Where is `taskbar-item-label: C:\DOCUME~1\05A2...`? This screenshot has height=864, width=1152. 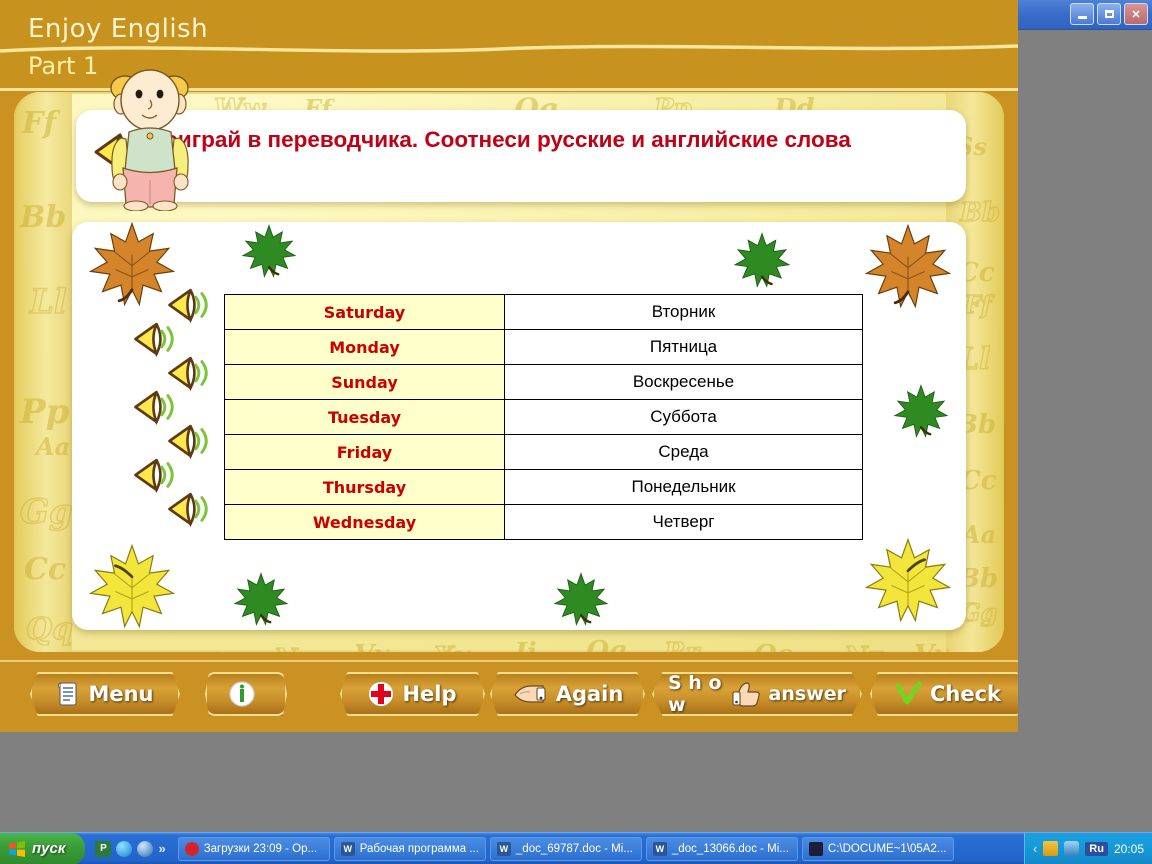
taskbar-item-label: C:\DOCUME~1\05A2... is located at coordinates (887, 848).